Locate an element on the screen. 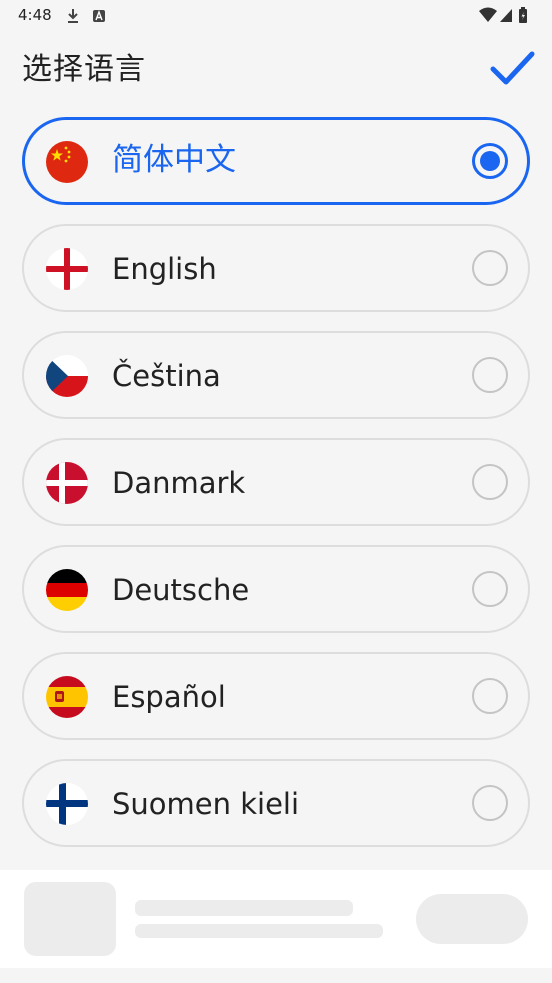 This screenshot has height=983, width=552. signal-icon is located at coordinates (506, 15).